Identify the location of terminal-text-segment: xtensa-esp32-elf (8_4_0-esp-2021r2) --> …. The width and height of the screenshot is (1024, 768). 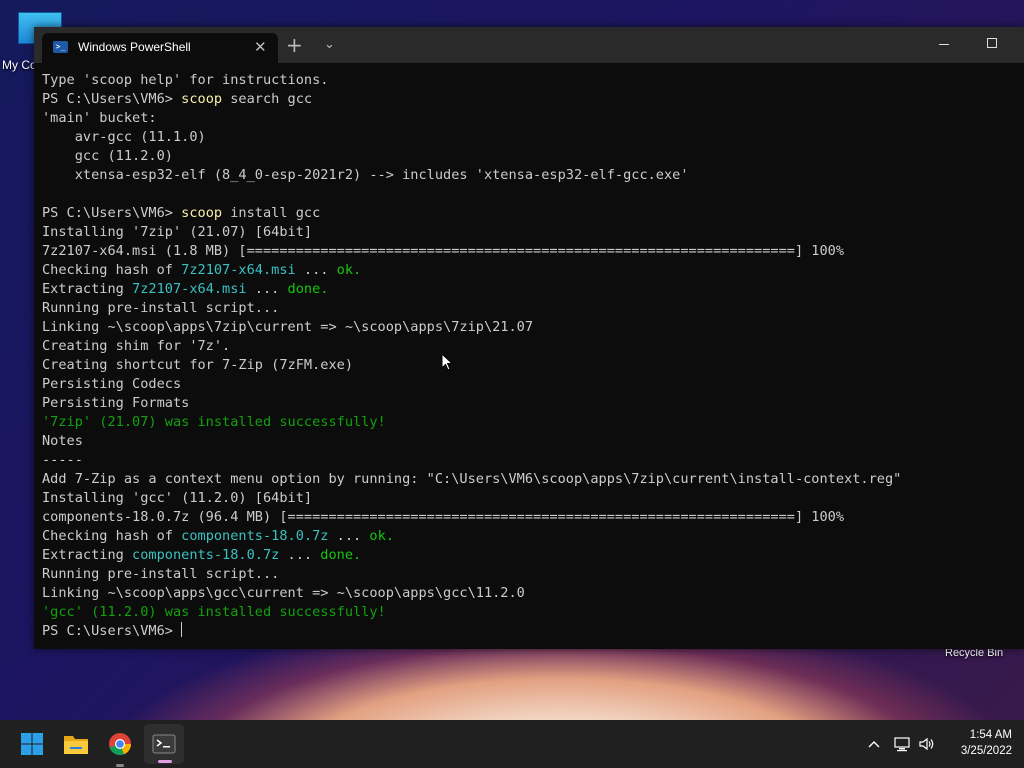
(365, 175).